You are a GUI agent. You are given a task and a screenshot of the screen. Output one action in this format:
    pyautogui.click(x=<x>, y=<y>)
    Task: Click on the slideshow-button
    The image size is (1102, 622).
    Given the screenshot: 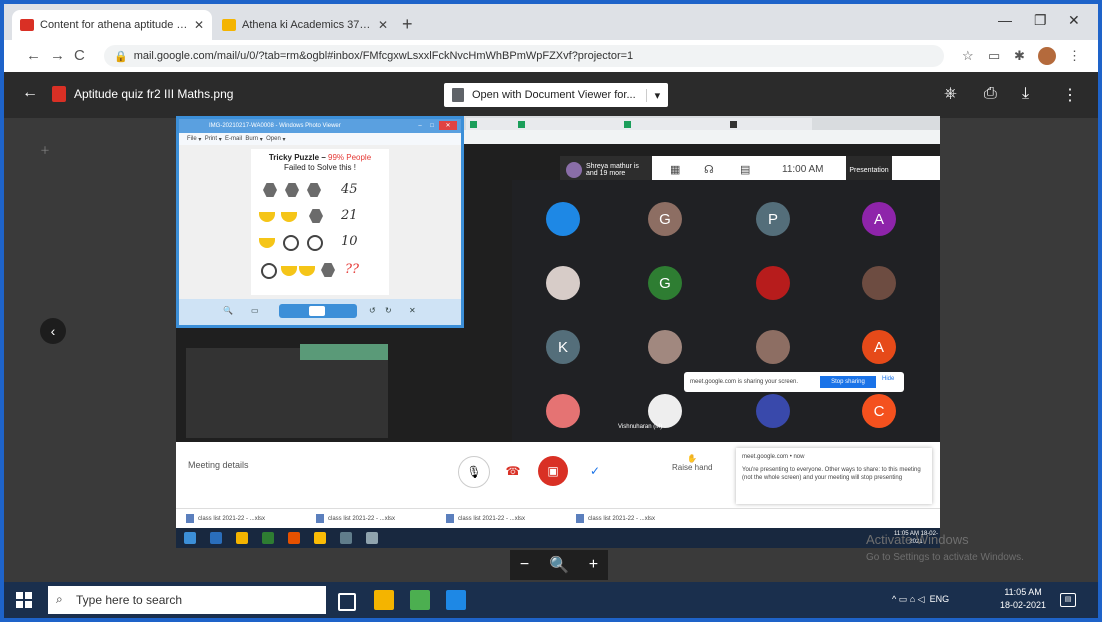 What is the action you would take?
    pyautogui.click(x=318, y=311)
    